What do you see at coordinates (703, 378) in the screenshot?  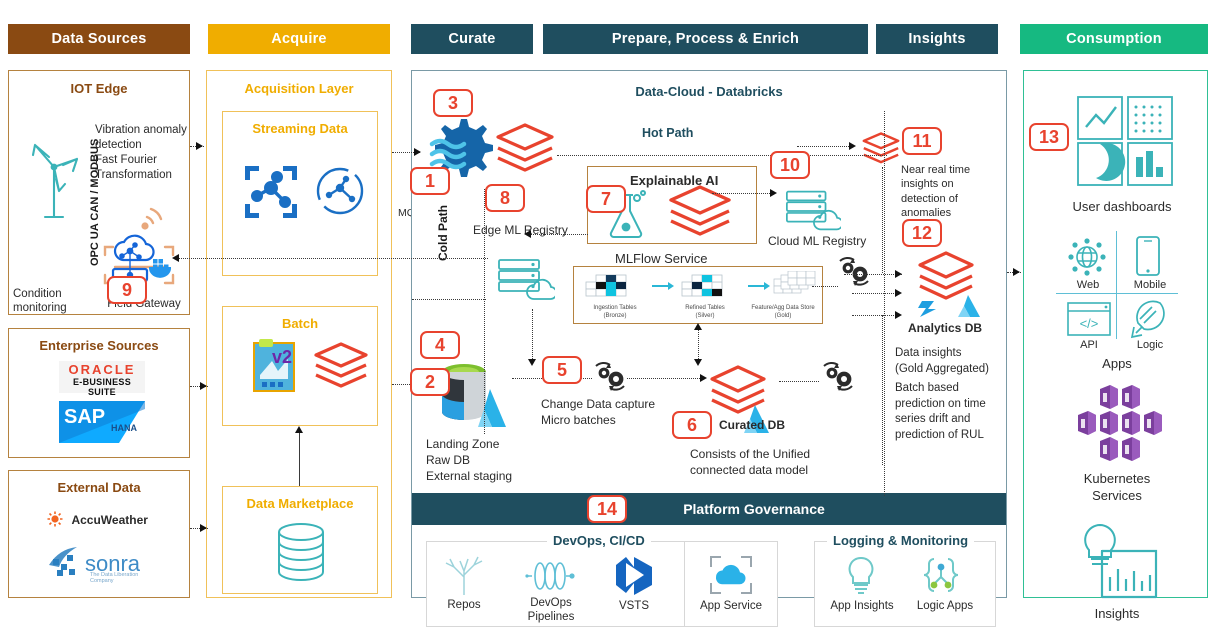 I see `cdc-to-curated-arrow` at bounding box center [703, 378].